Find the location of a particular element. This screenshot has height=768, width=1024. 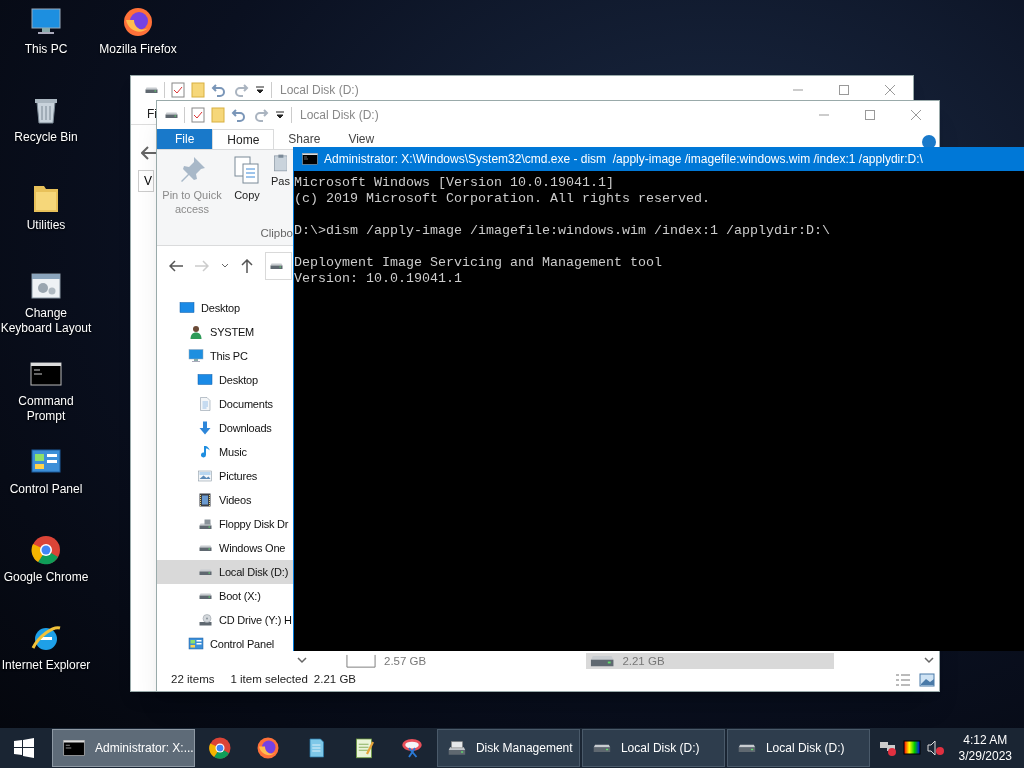

address-bar is located at coordinates (278, 266).